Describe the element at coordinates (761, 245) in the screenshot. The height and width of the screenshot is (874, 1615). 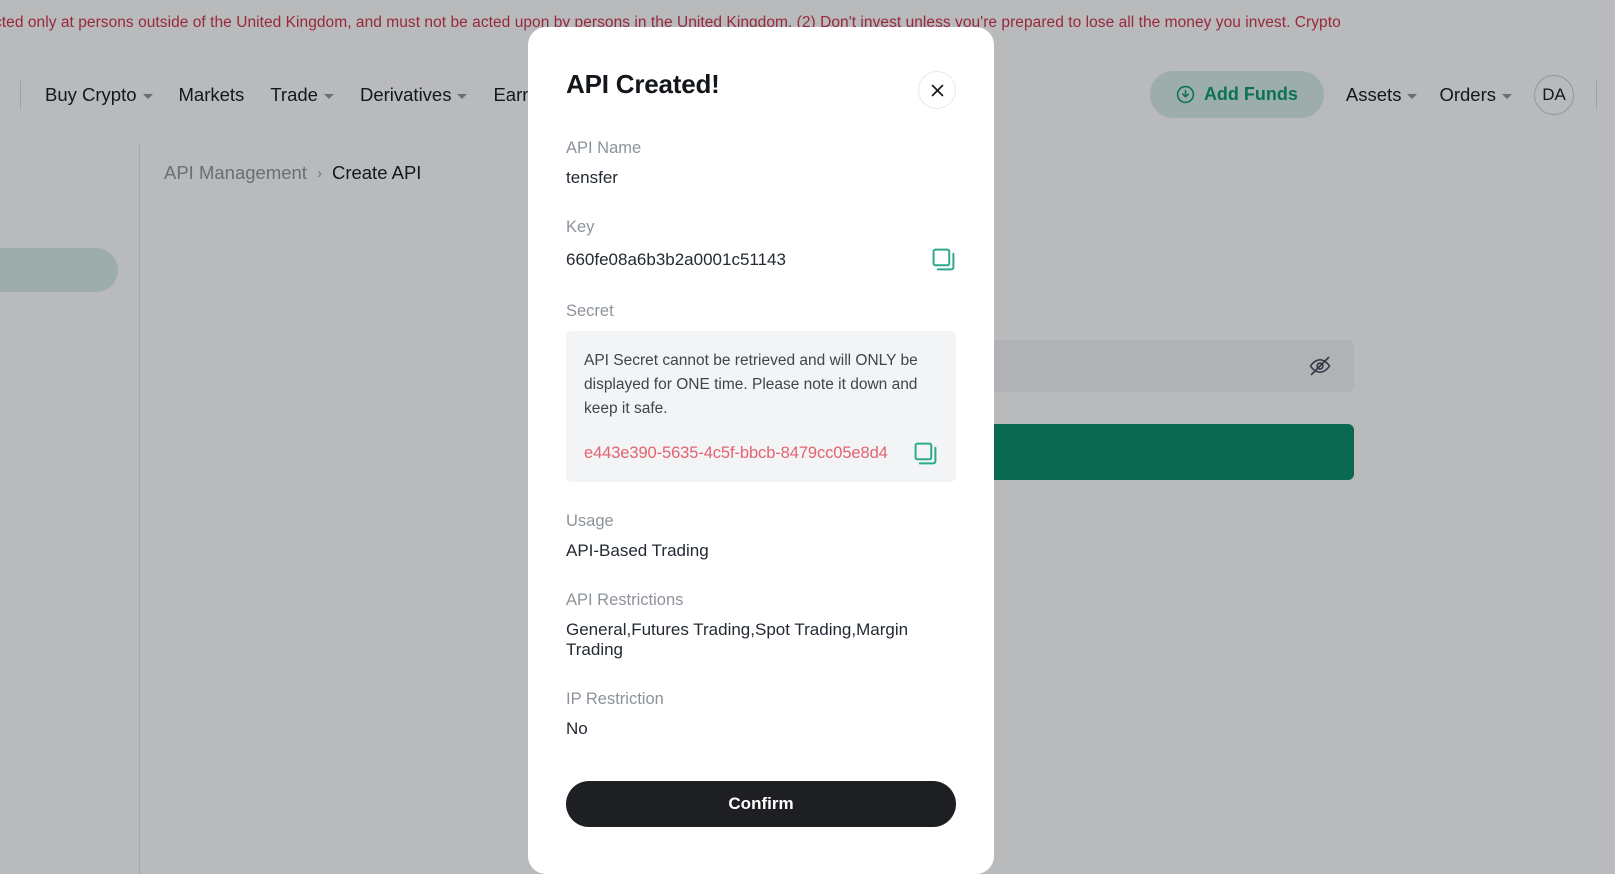
I see `field-key: Key 660fe08a6b3b2a0001c51143` at that location.